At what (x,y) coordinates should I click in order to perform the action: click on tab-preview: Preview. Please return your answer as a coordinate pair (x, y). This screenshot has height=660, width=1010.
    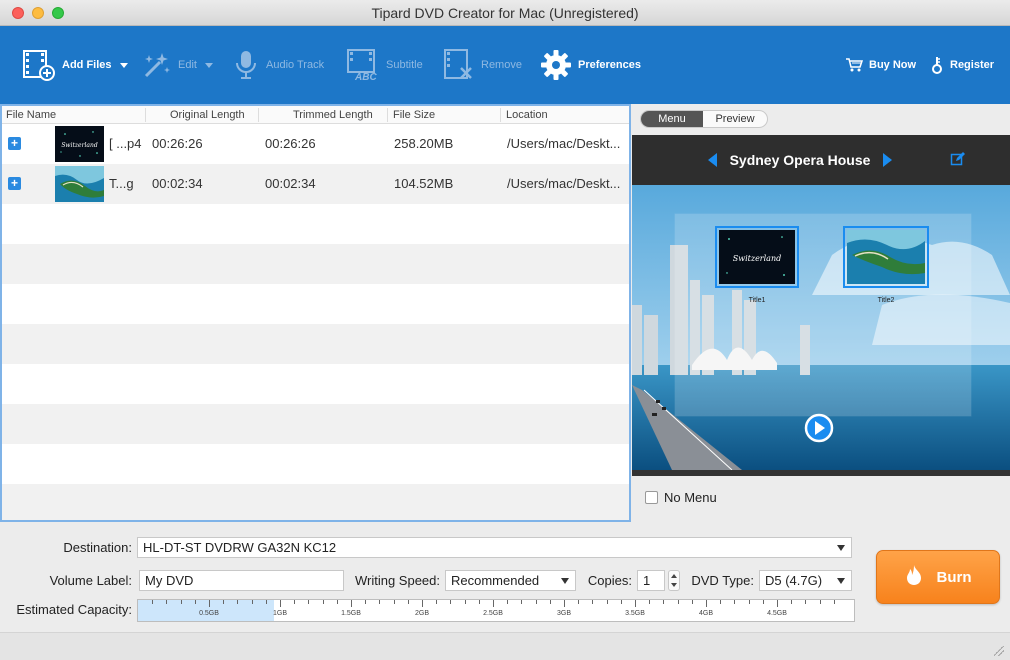
    Looking at the image, I should click on (735, 119).